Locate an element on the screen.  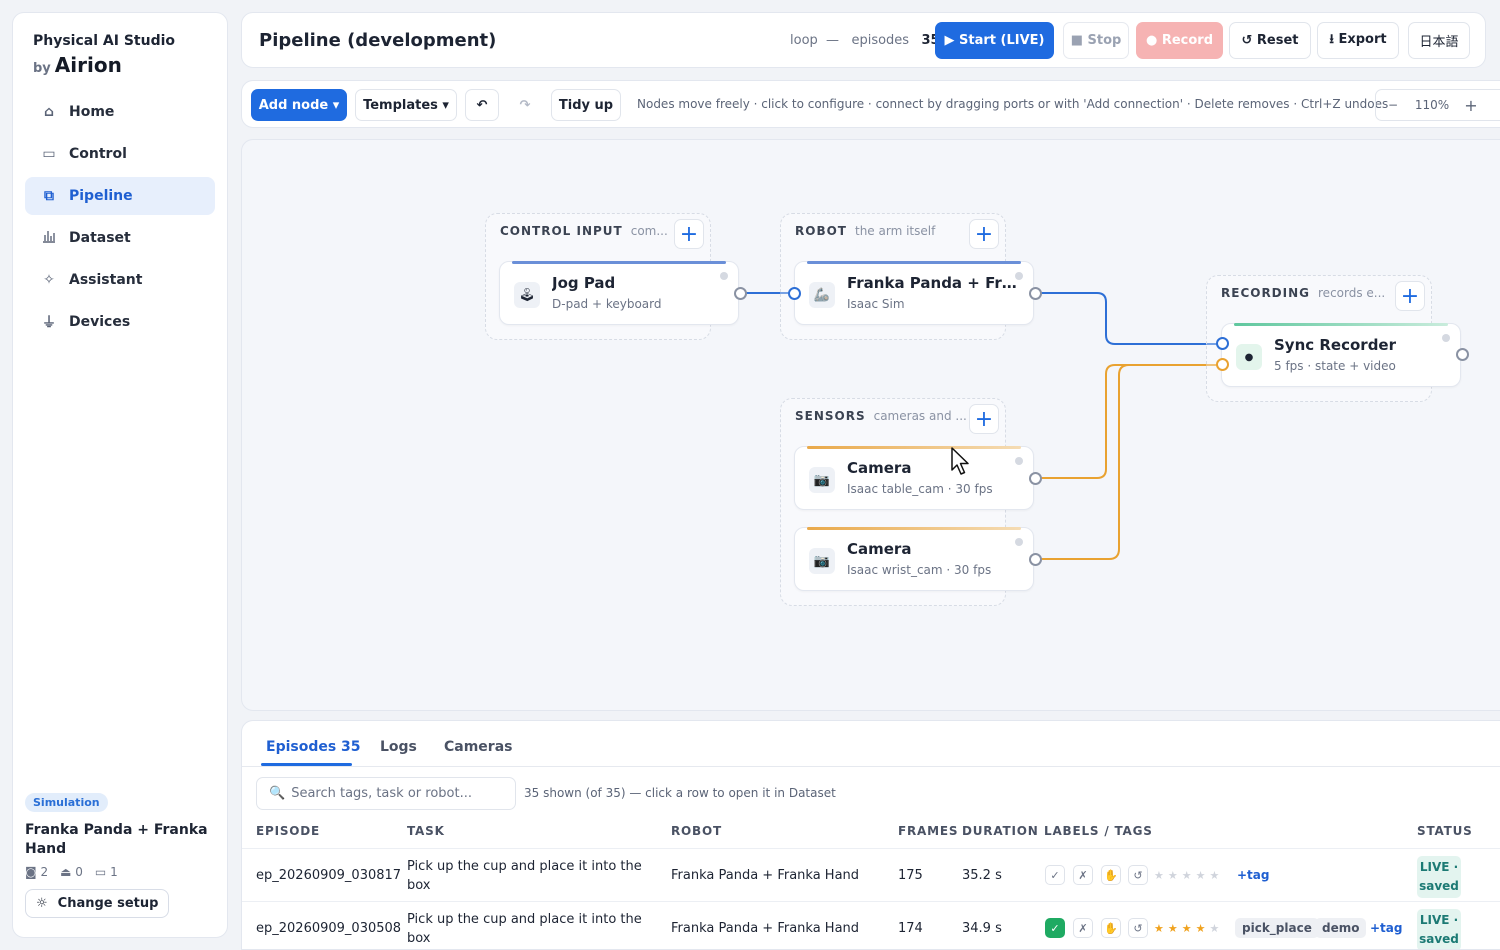
change-setup-button: ☼ Change setup is located at coordinates (97, 903).